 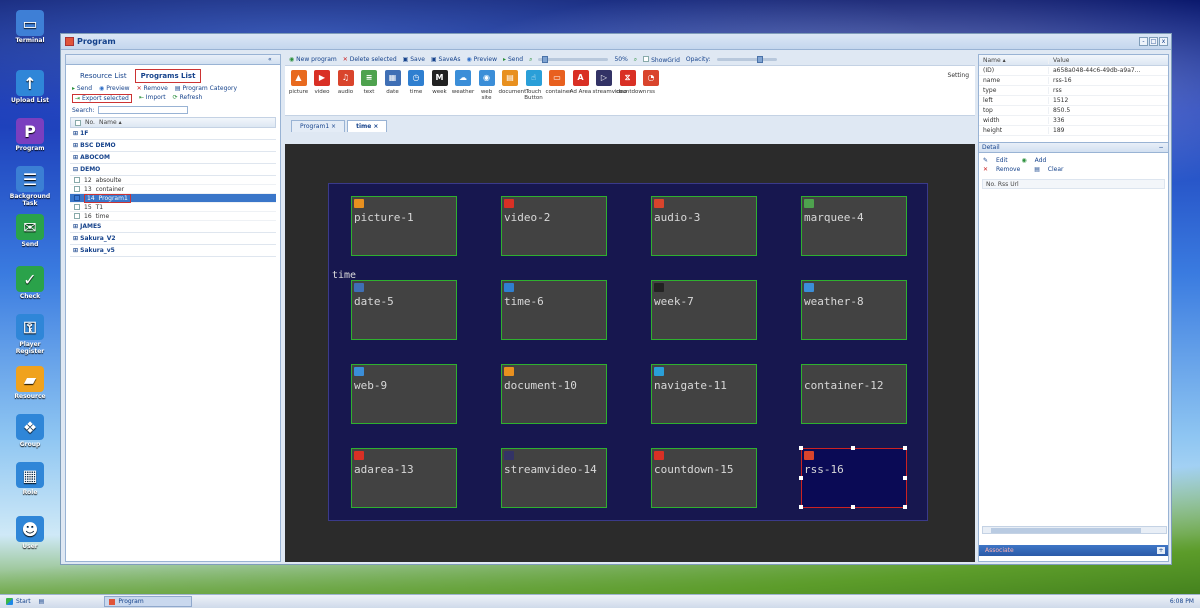 What do you see at coordinates (661, 59) in the screenshot?
I see `showgrid-toggle: ShowGrid` at bounding box center [661, 59].